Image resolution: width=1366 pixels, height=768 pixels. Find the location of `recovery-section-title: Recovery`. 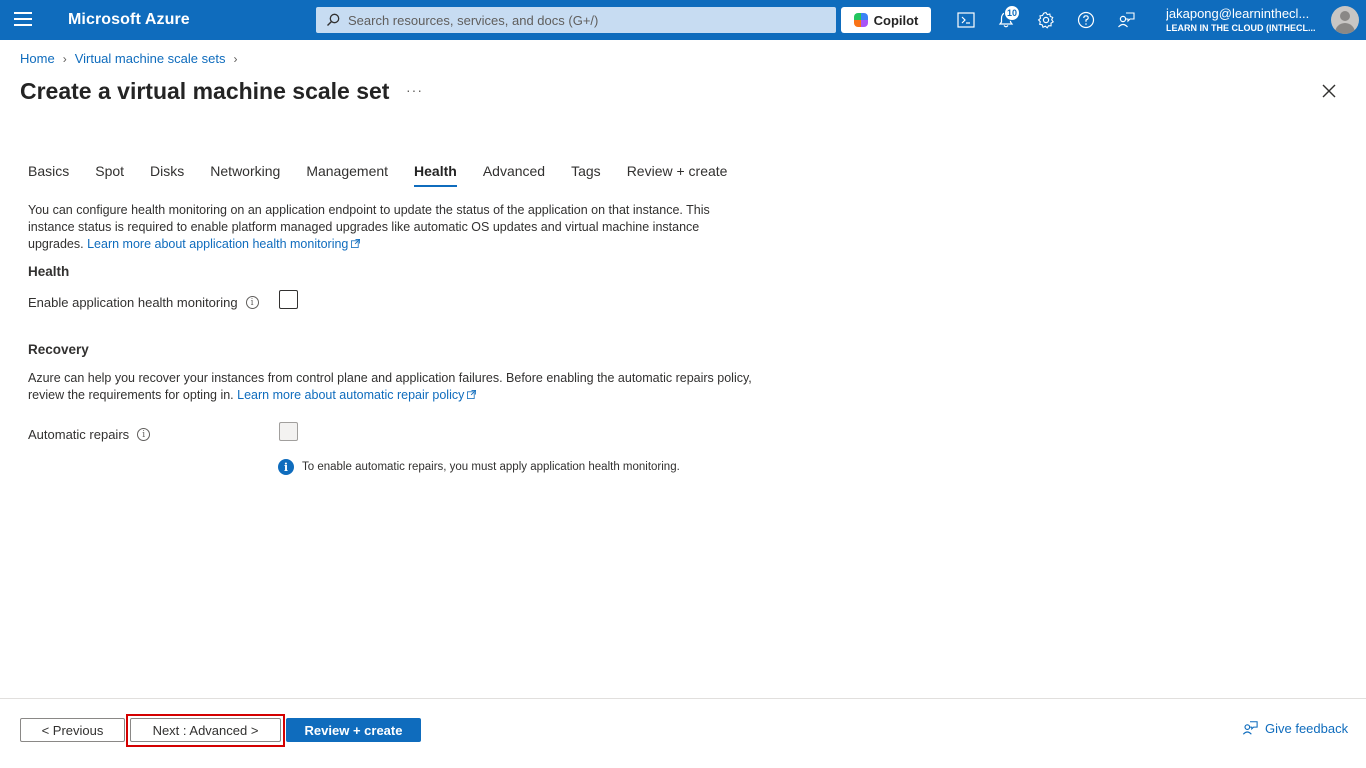

recovery-section-title: Recovery is located at coordinates (58, 349).